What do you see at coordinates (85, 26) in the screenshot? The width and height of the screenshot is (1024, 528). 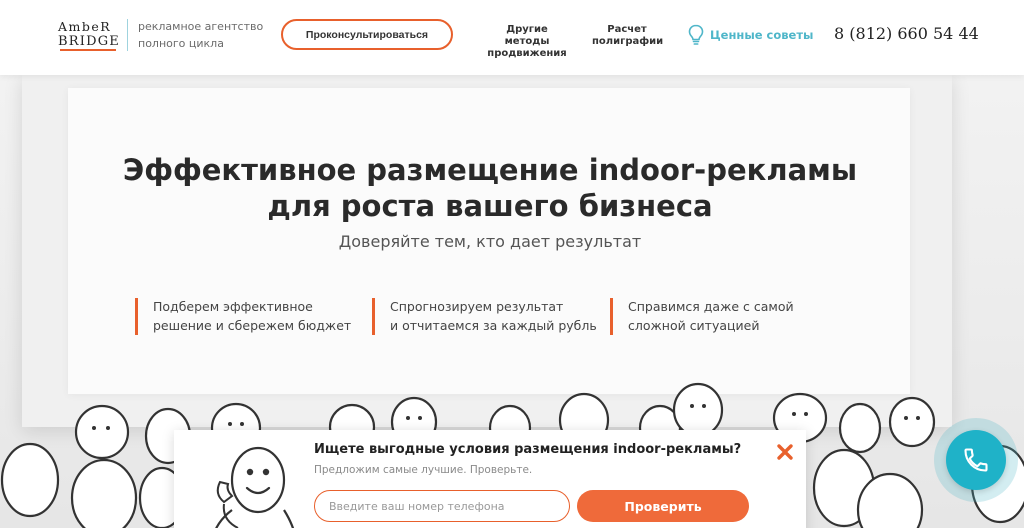 I see `logo-line1: AmbeR` at bounding box center [85, 26].